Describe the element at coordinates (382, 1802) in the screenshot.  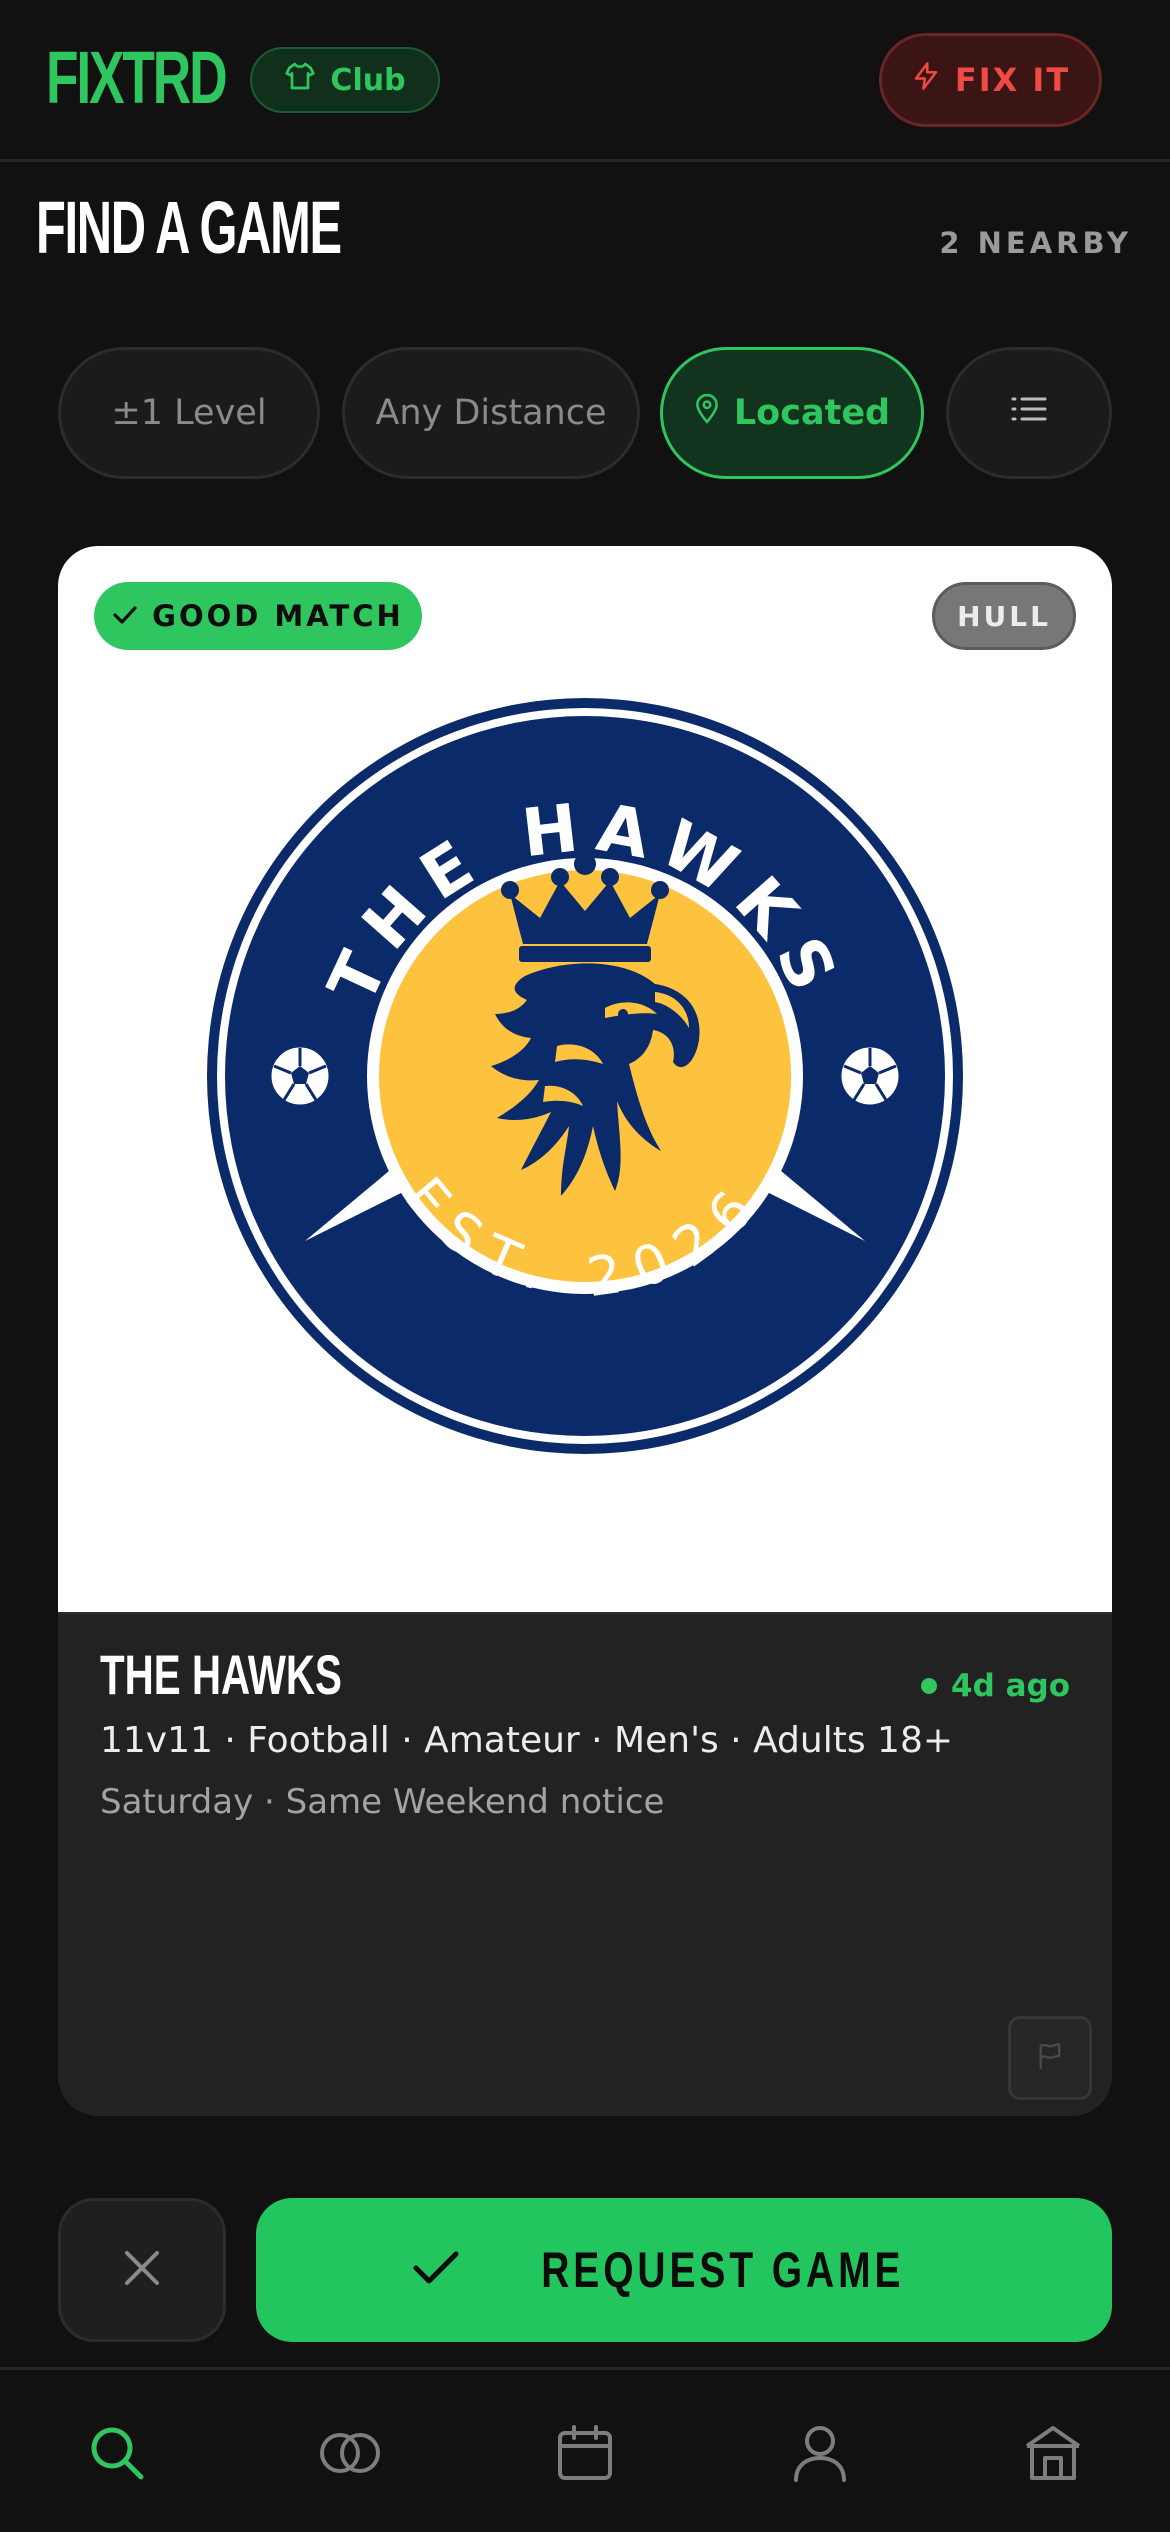
I see `team-schedule: Saturday · Same Weekend notice` at that location.